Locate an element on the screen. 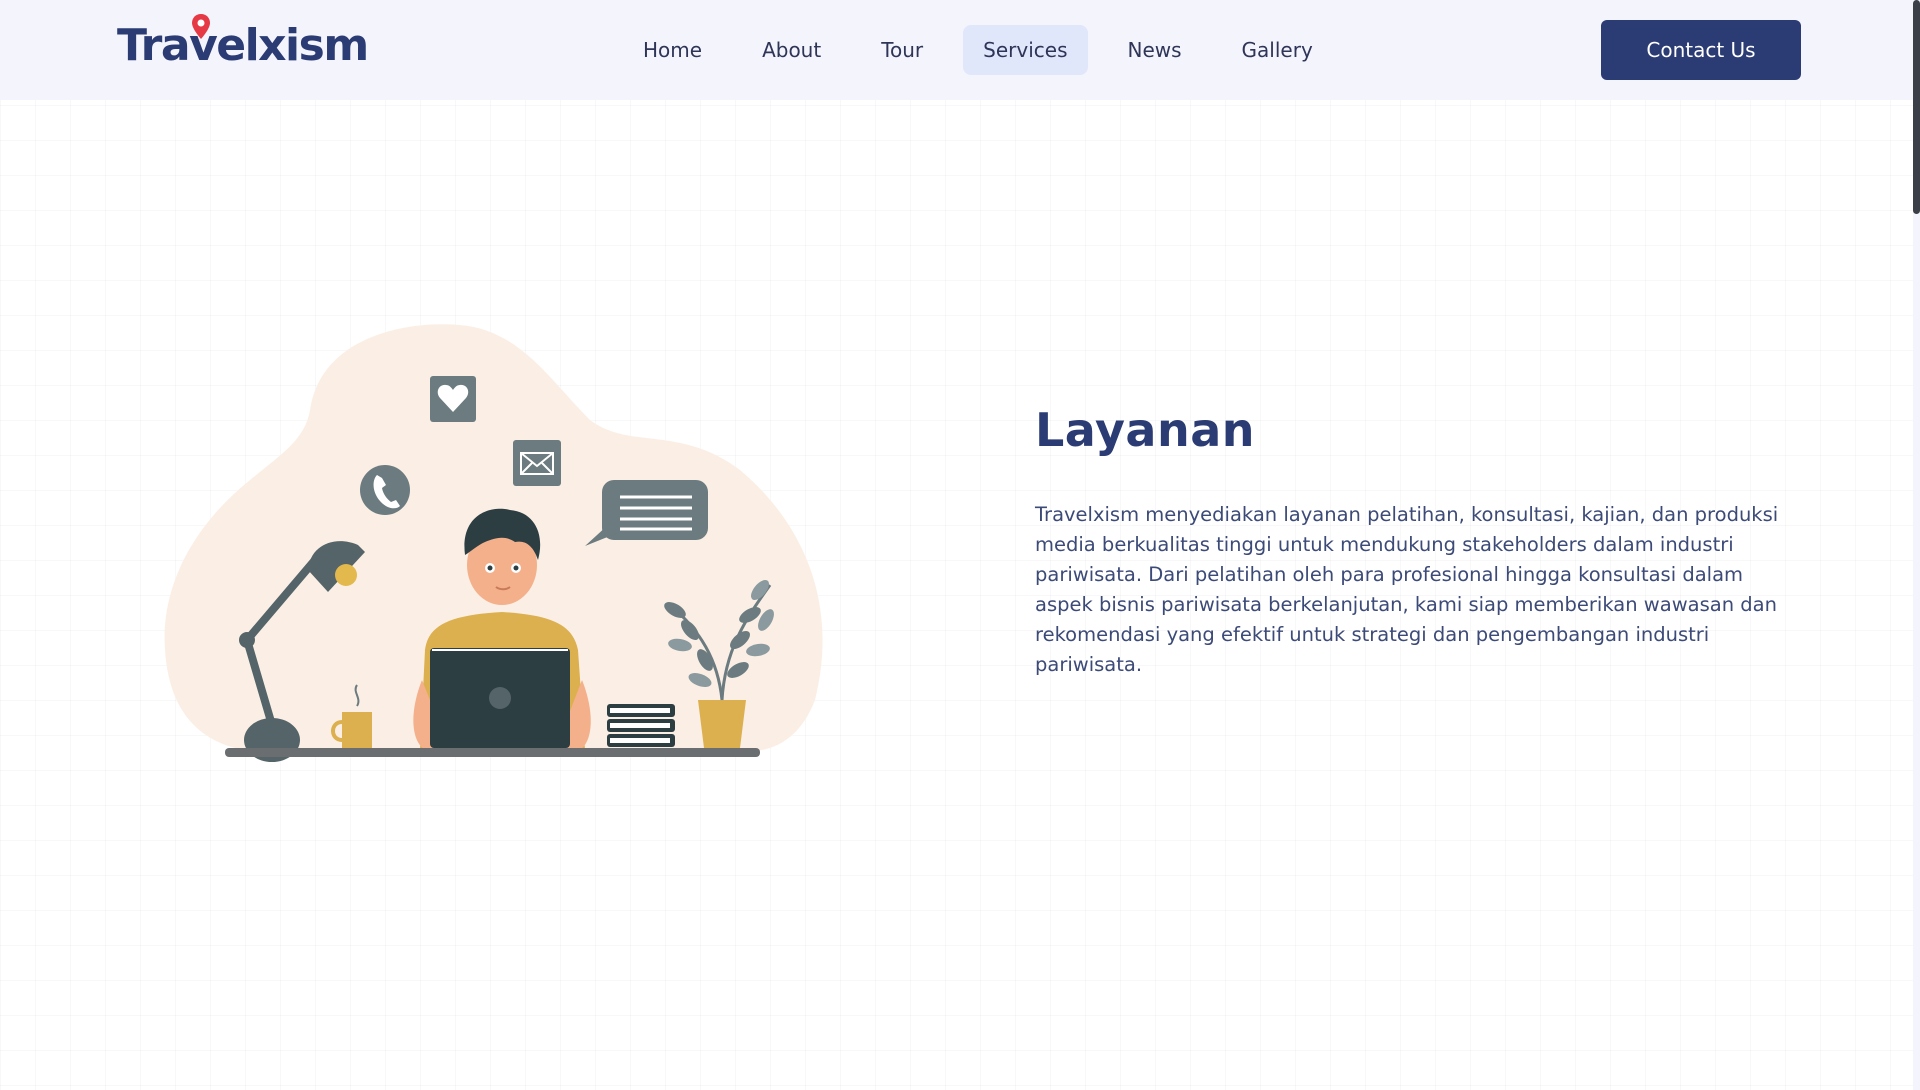 The height and width of the screenshot is (1090, 1920). scrollbar-thumb is located at coordinates (1916, 107).